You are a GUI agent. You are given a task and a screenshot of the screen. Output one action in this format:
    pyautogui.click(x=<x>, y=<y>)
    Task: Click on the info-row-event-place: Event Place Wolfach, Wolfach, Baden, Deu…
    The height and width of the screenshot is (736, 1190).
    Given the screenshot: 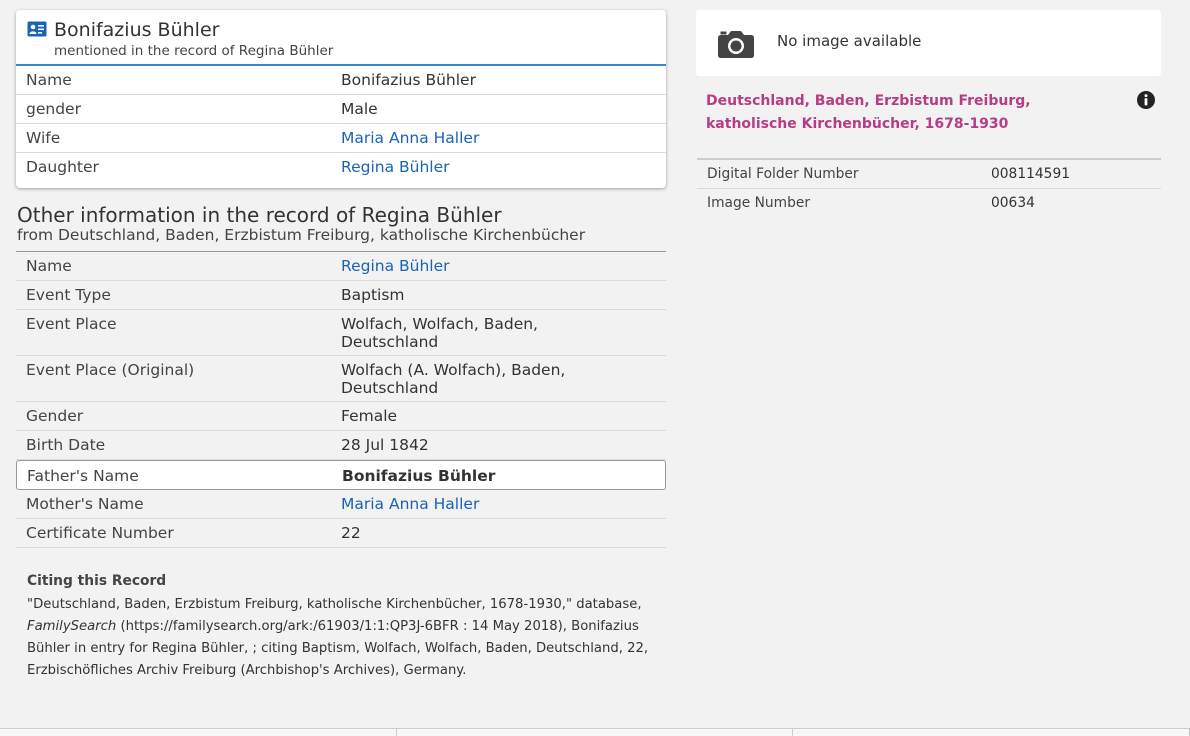 What is the action you would take?
    pyautogui.click(x=341, y=333)
    